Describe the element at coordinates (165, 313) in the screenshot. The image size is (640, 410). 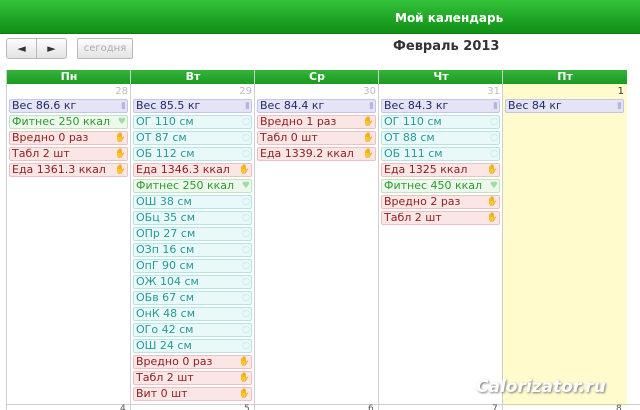
I see `event-label: ОнК 48 см` at that location.